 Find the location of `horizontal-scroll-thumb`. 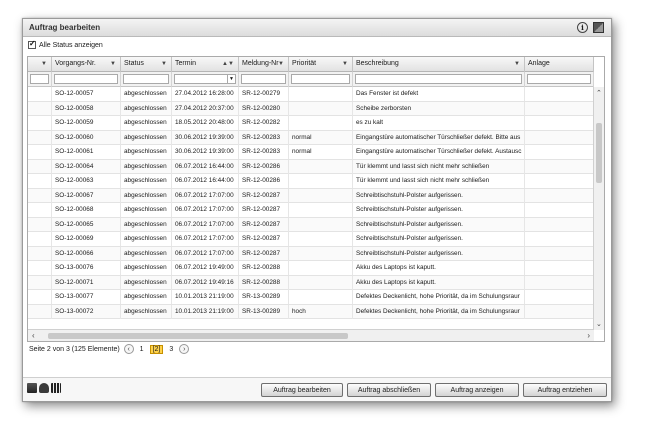

horizontal-scroll-thumb is located at coordinates (198, 336).